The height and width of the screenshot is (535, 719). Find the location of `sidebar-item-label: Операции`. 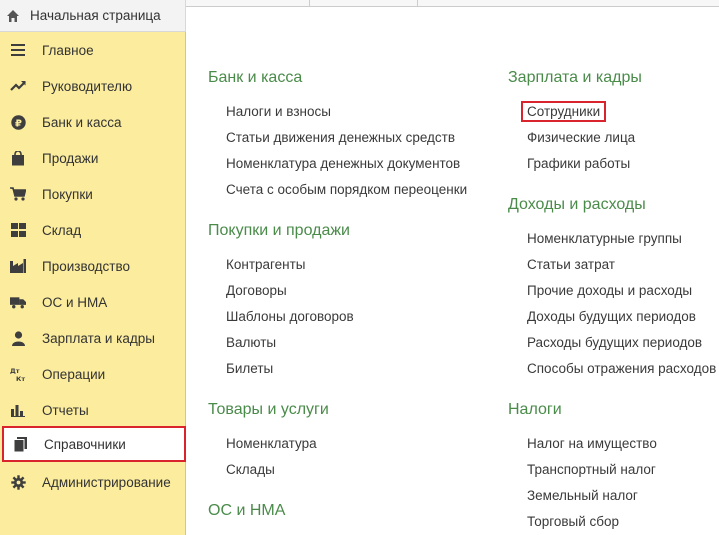

sidebar-item-label: Операции is located at coordinates (74, 374).